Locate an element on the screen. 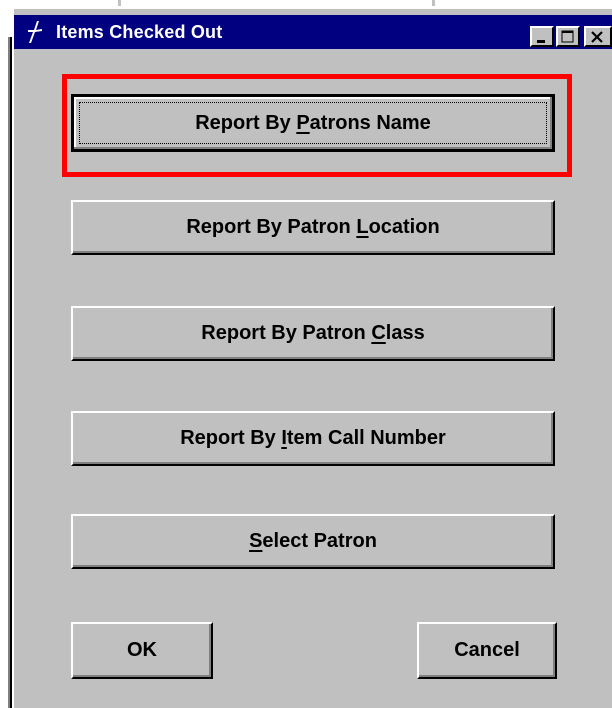 The image size is (612, 708). close-button is located at coordinates (598, 36).